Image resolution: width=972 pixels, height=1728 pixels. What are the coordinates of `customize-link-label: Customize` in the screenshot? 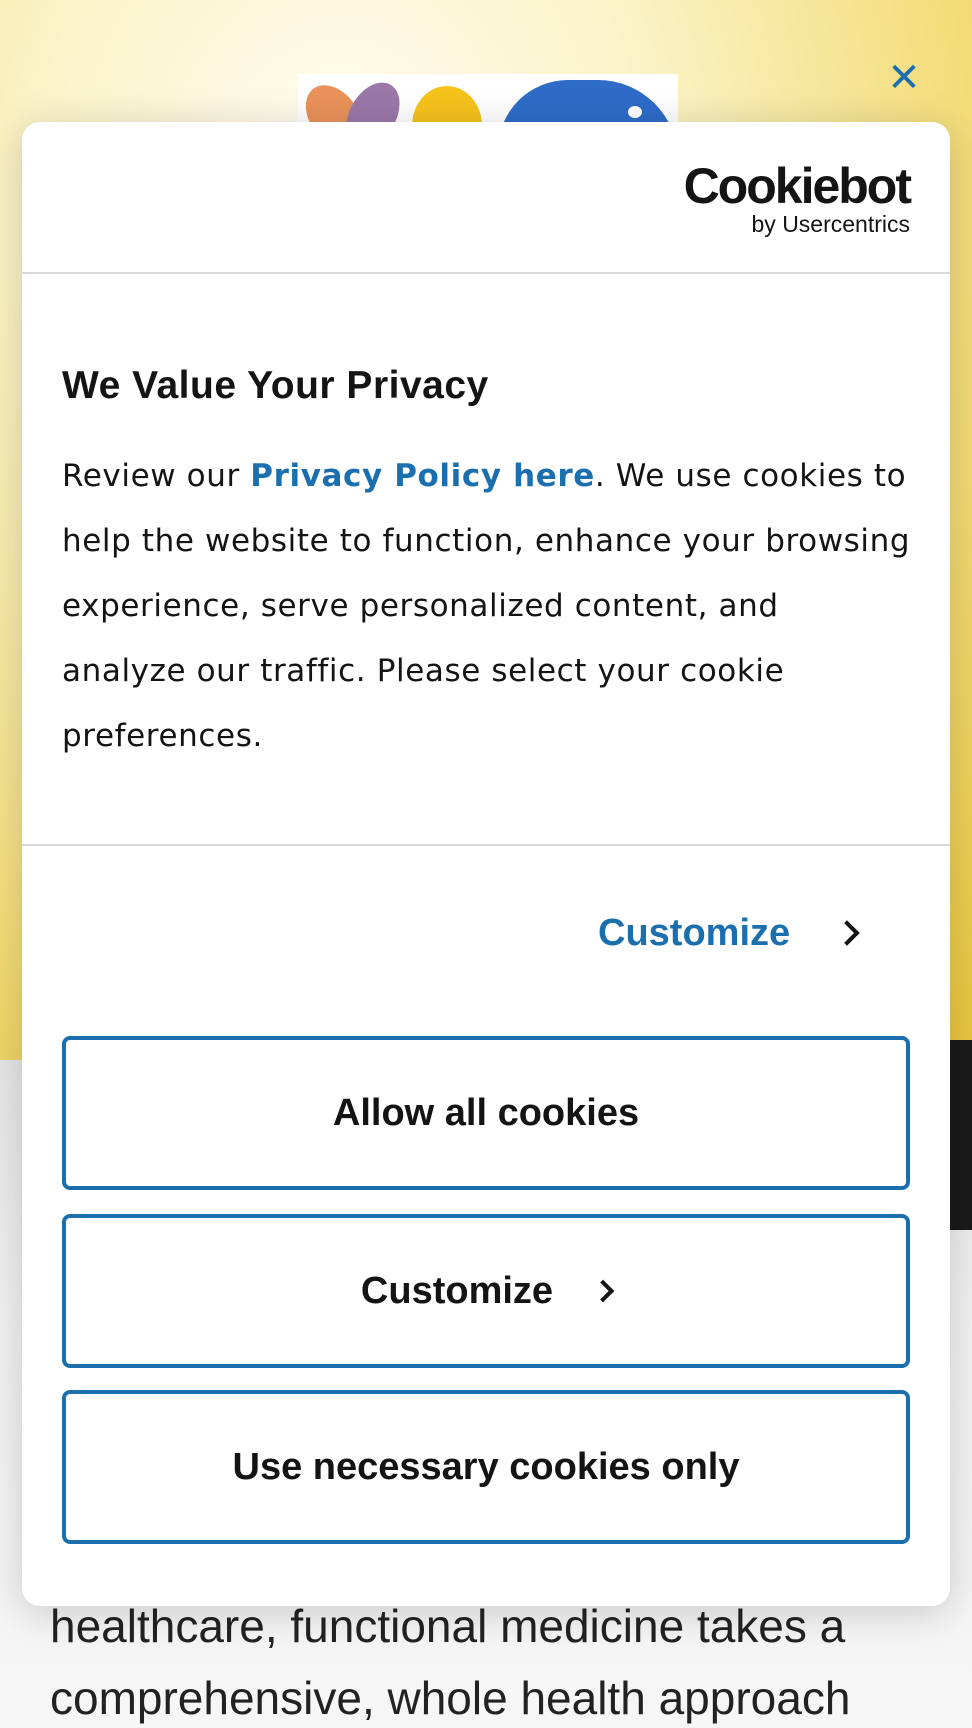 It's located at (694, 932).